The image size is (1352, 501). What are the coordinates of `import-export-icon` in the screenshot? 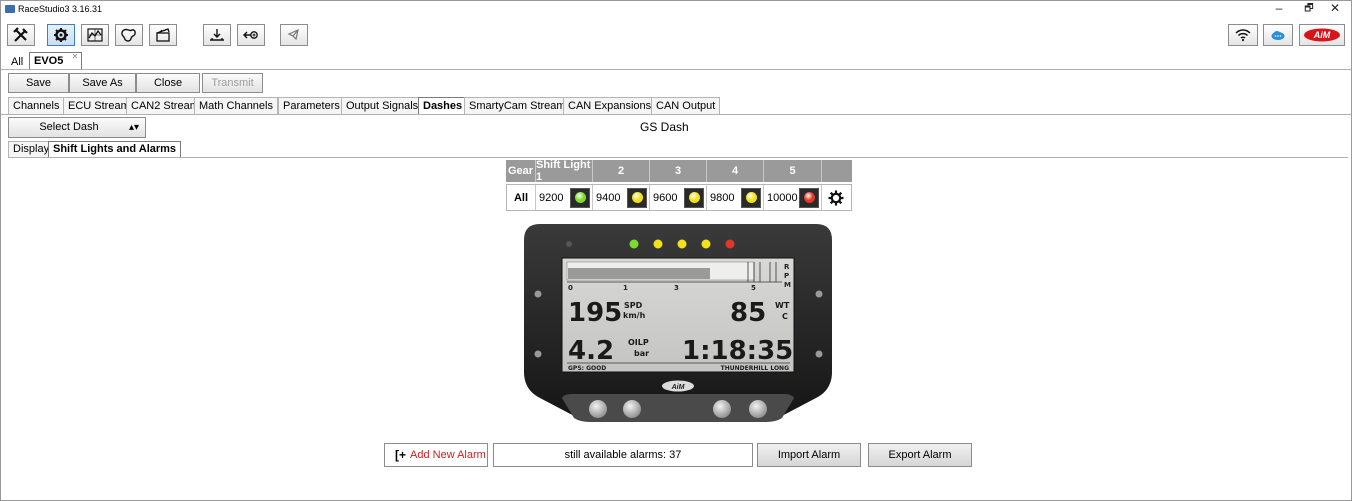 It's located at (251, 35).